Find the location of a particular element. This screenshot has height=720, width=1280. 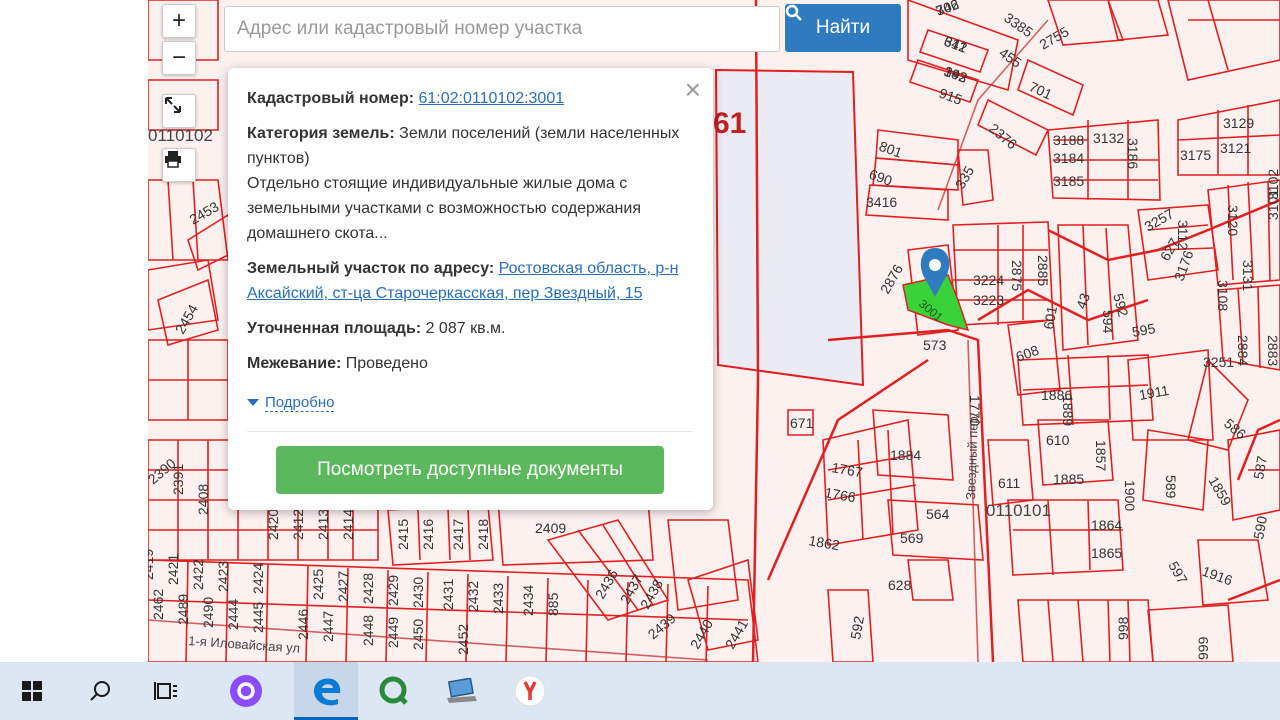

yandex-browser-button is located at coordinates (530, 691).